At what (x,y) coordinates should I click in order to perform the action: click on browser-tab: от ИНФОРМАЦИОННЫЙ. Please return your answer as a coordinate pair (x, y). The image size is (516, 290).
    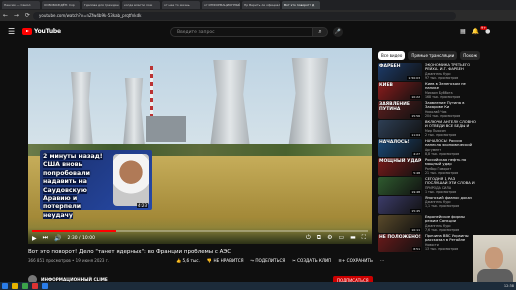
    Looking at the image, I should click on (221, 5).